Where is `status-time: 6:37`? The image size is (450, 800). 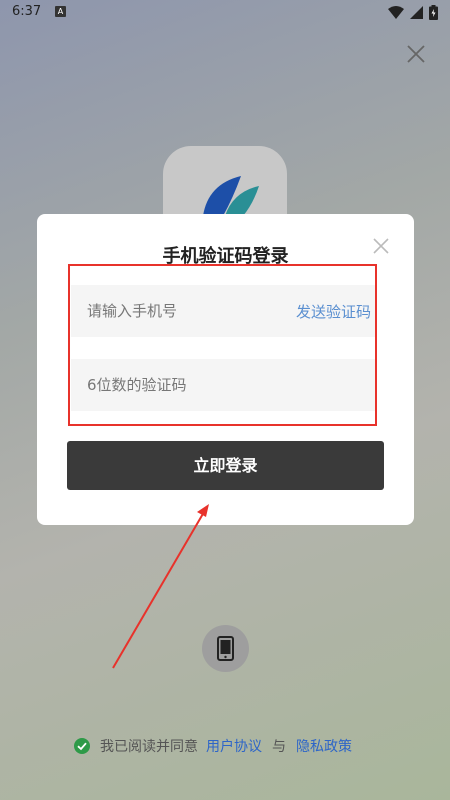
status-time: 6:37 is located at coordinates (27, 11).